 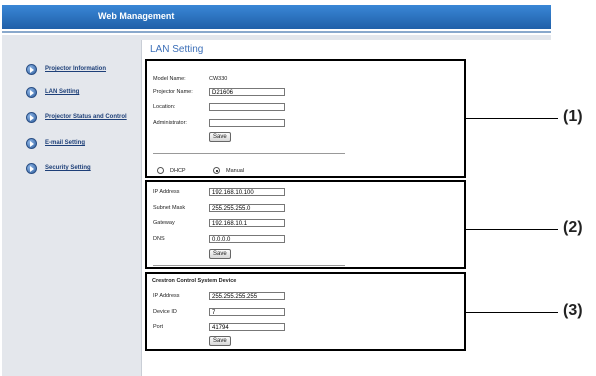 What do you see at coordinates (190, 79) in the screenshot?
I see `model-name-row: Model Name: CW330` at bounding box center [190, 79].